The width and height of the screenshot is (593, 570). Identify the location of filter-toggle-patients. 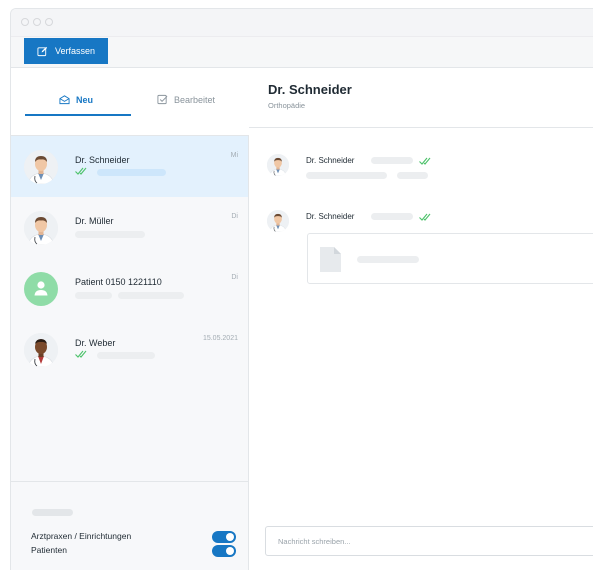
(224, 551).